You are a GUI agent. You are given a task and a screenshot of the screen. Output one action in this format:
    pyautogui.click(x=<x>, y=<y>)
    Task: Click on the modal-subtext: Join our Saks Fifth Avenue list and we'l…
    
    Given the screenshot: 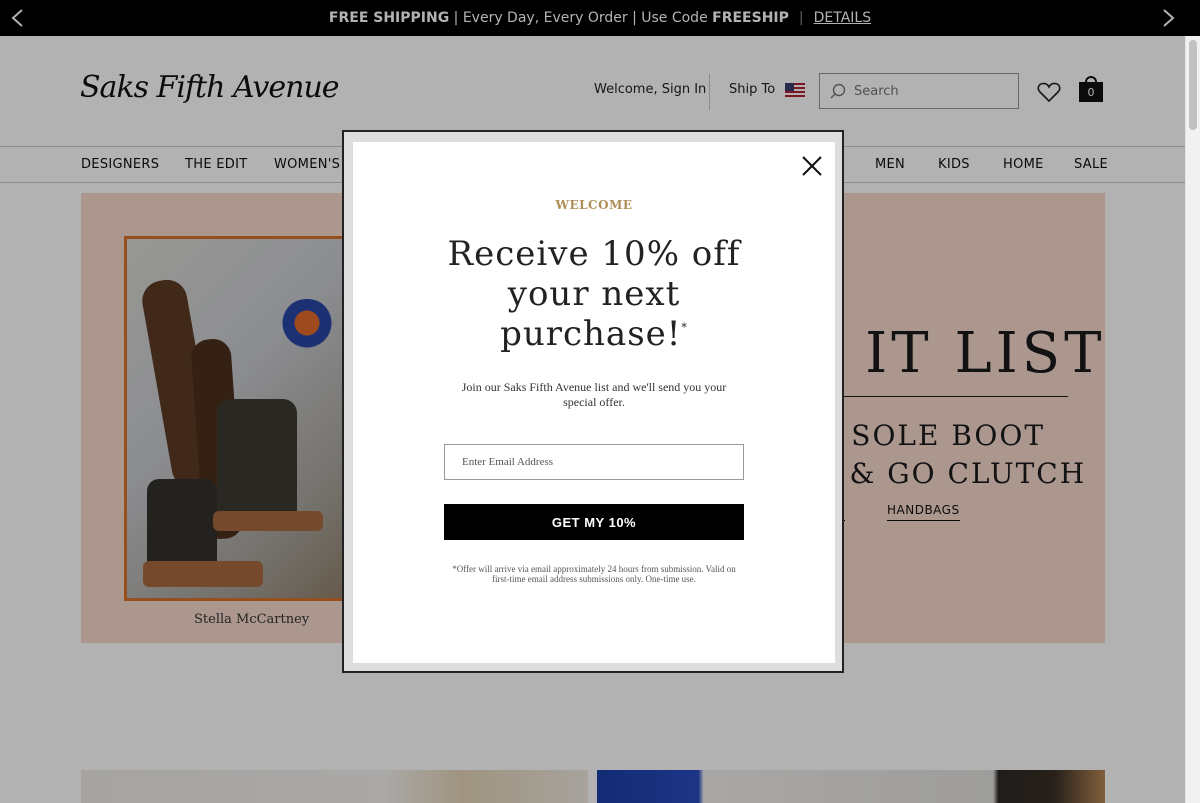 What is the action you would take?
    pyautogui.click(x=594, y=394)
    